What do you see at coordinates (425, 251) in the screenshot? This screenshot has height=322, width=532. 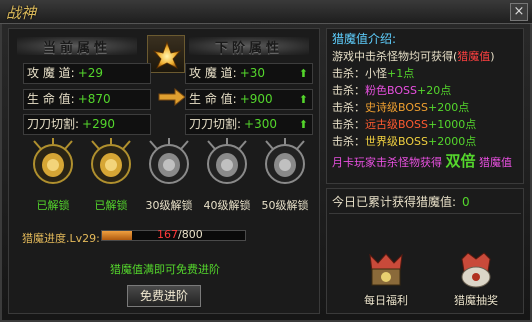 I see `today-panel: 今日已累计获得猎魔值: 0 每日福利 猎魔抽奖` at bounding box center [425, 251].